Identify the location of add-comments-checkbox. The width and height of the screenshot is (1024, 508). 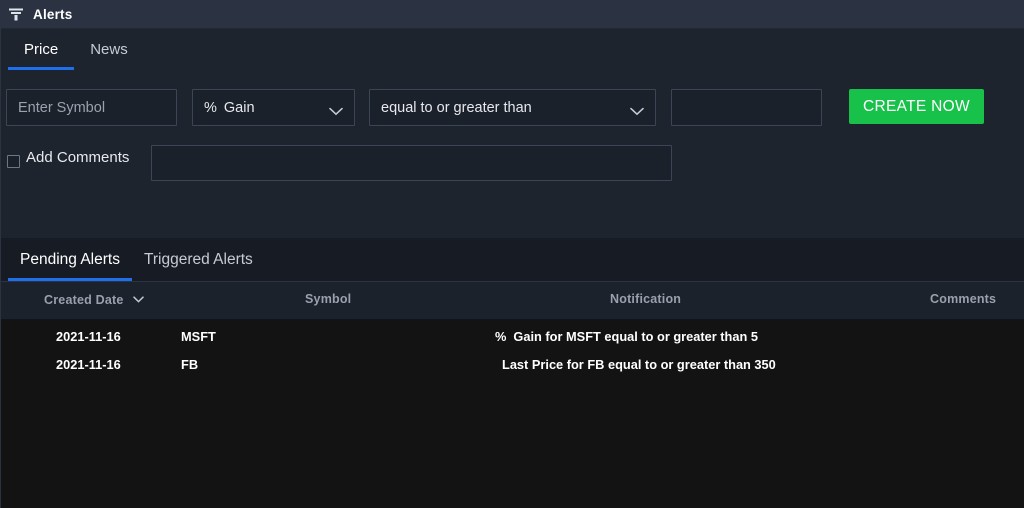
(13, 161).